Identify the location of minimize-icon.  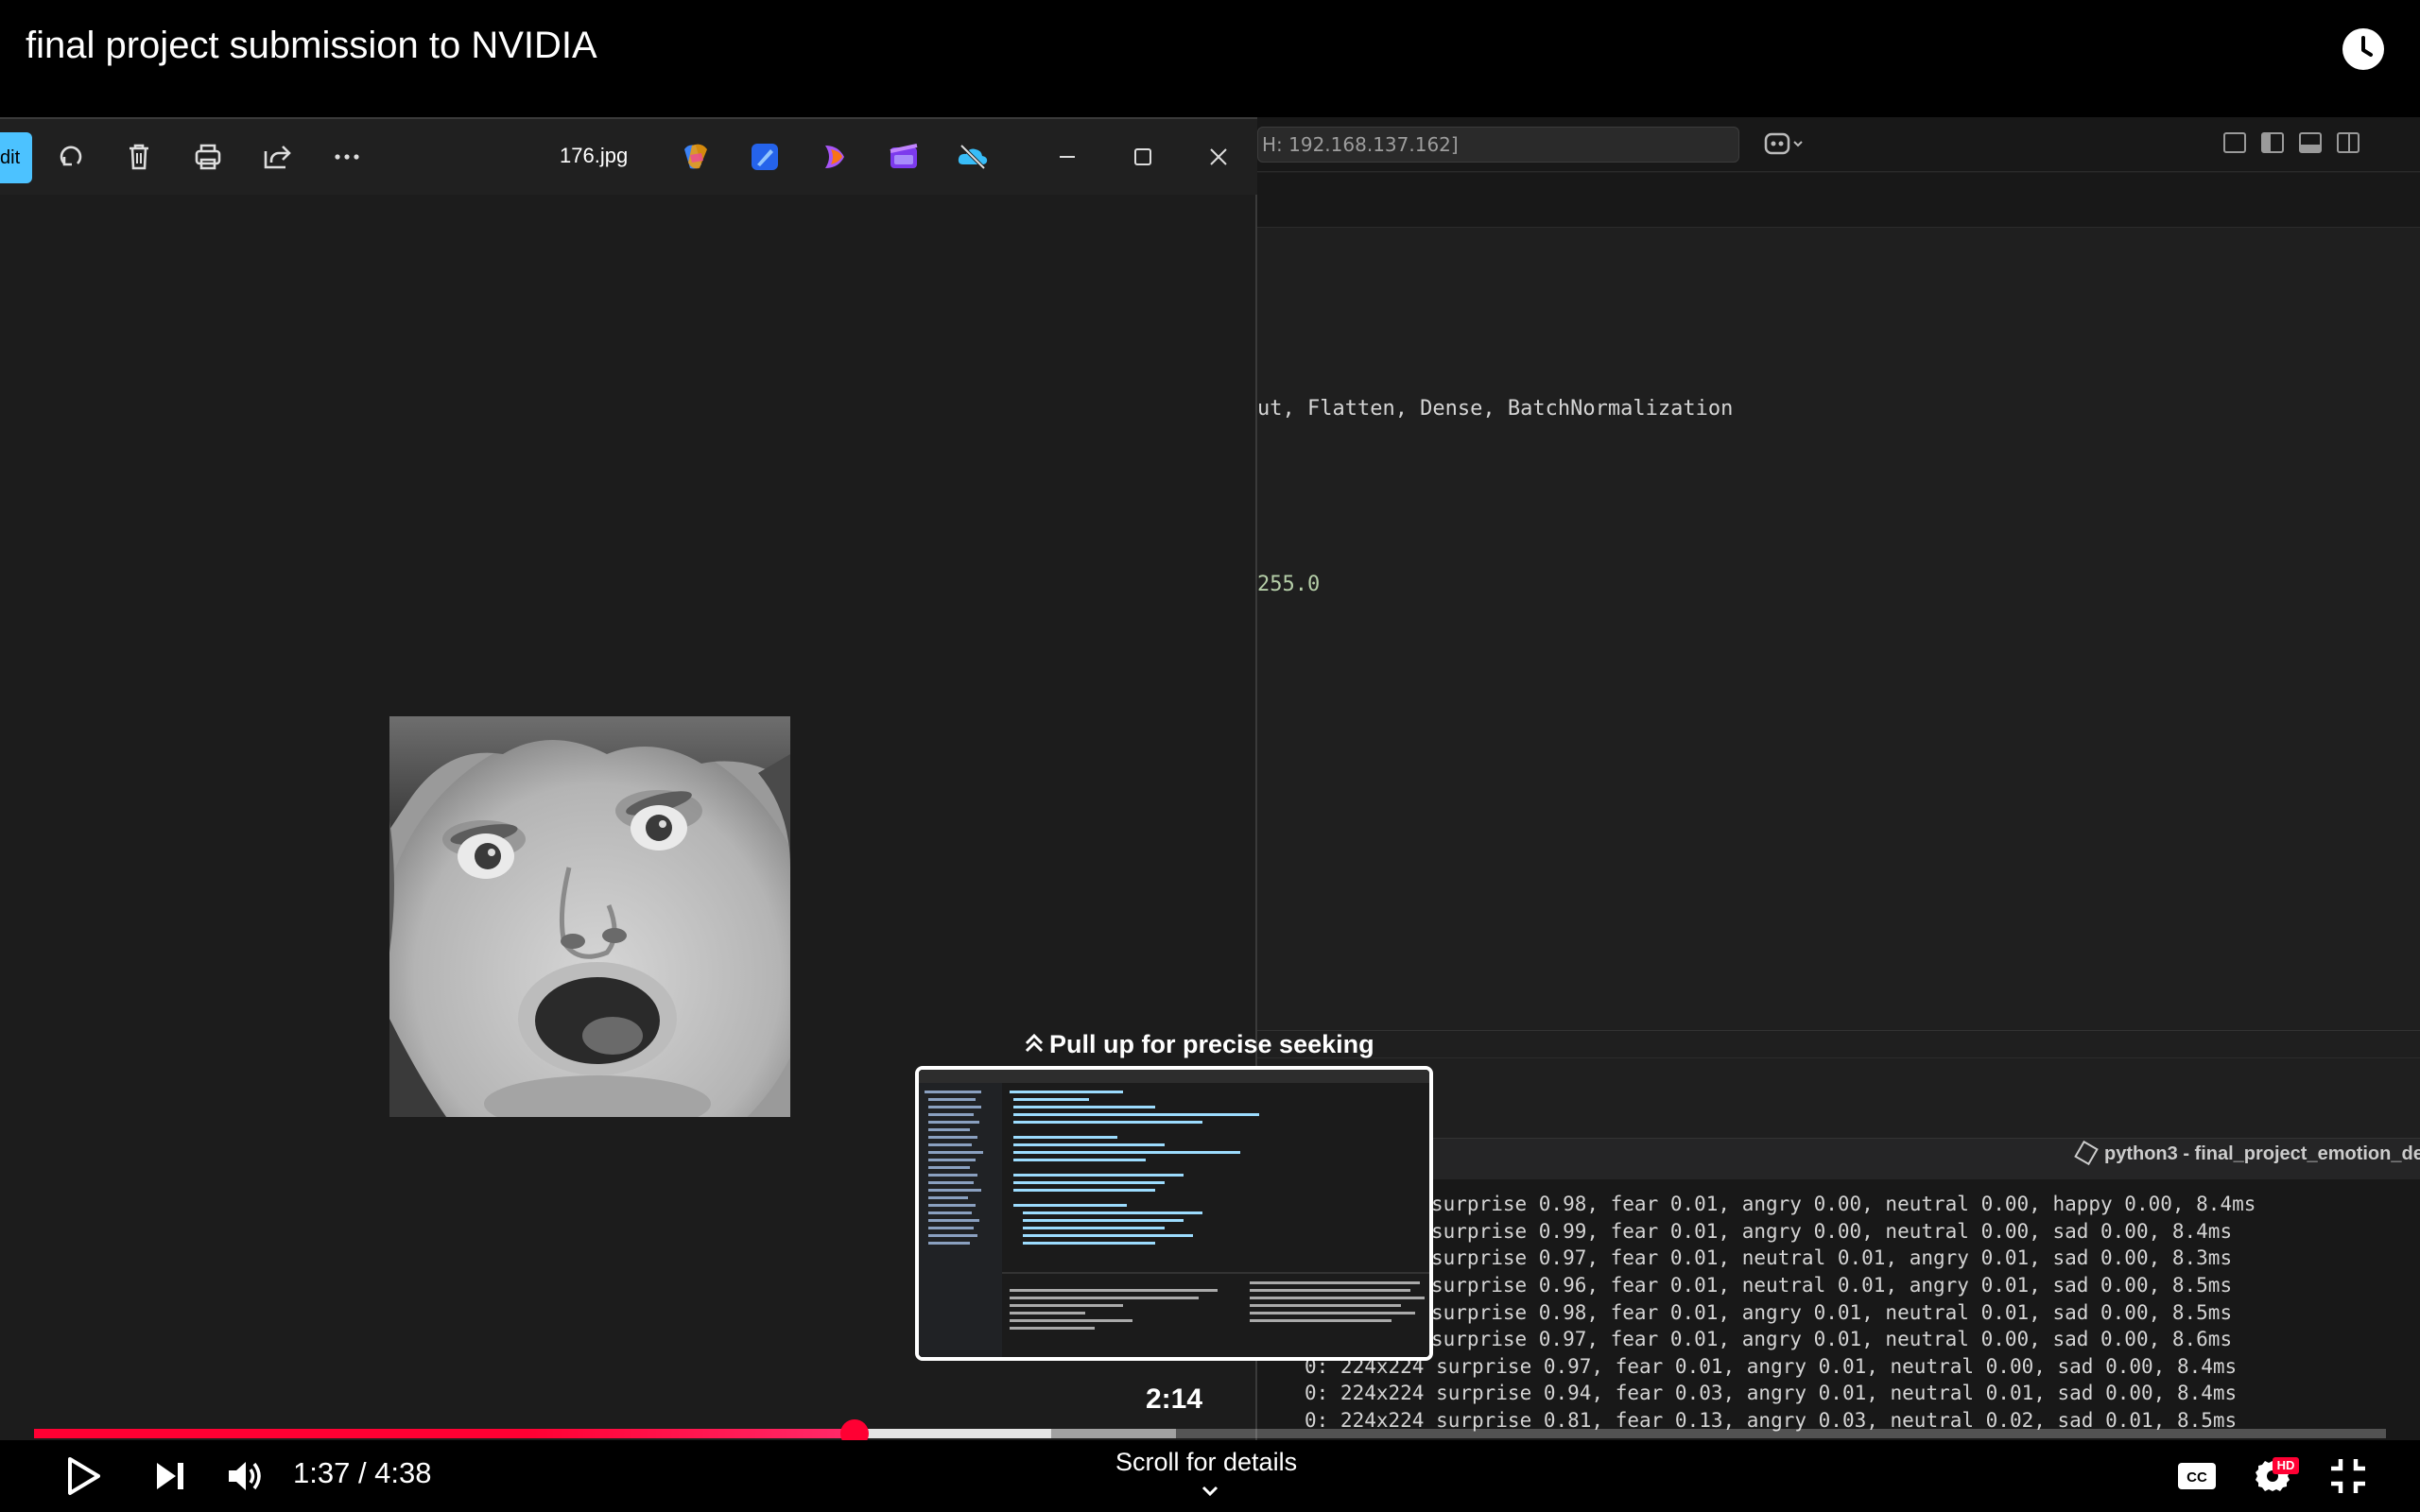
(1067, 157).